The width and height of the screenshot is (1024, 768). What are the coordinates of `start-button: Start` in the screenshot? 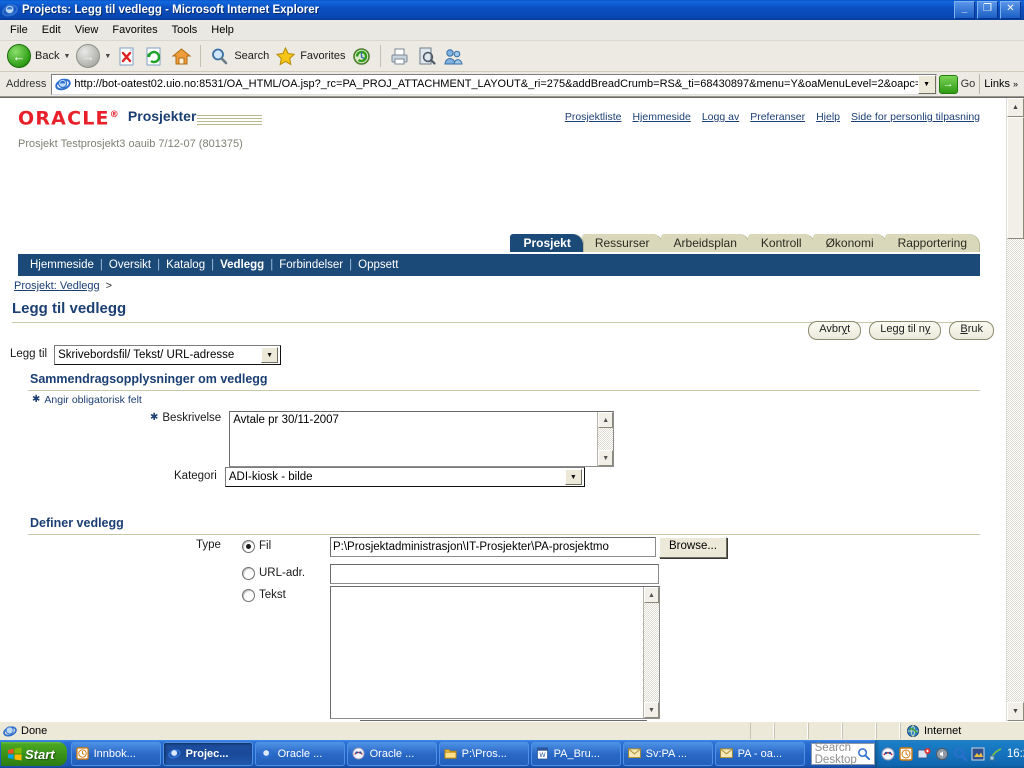 It's located at (34, 754).